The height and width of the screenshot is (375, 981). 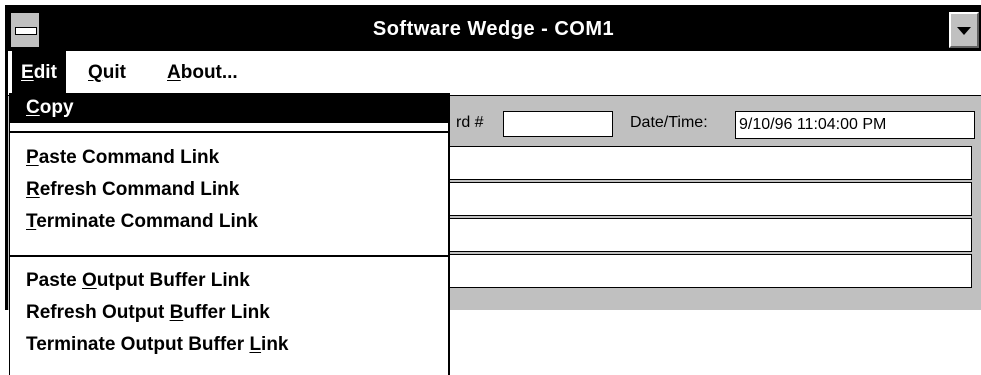 I want to click on title-bar: Software Wedge - COM1, so click(x=494, y=29).